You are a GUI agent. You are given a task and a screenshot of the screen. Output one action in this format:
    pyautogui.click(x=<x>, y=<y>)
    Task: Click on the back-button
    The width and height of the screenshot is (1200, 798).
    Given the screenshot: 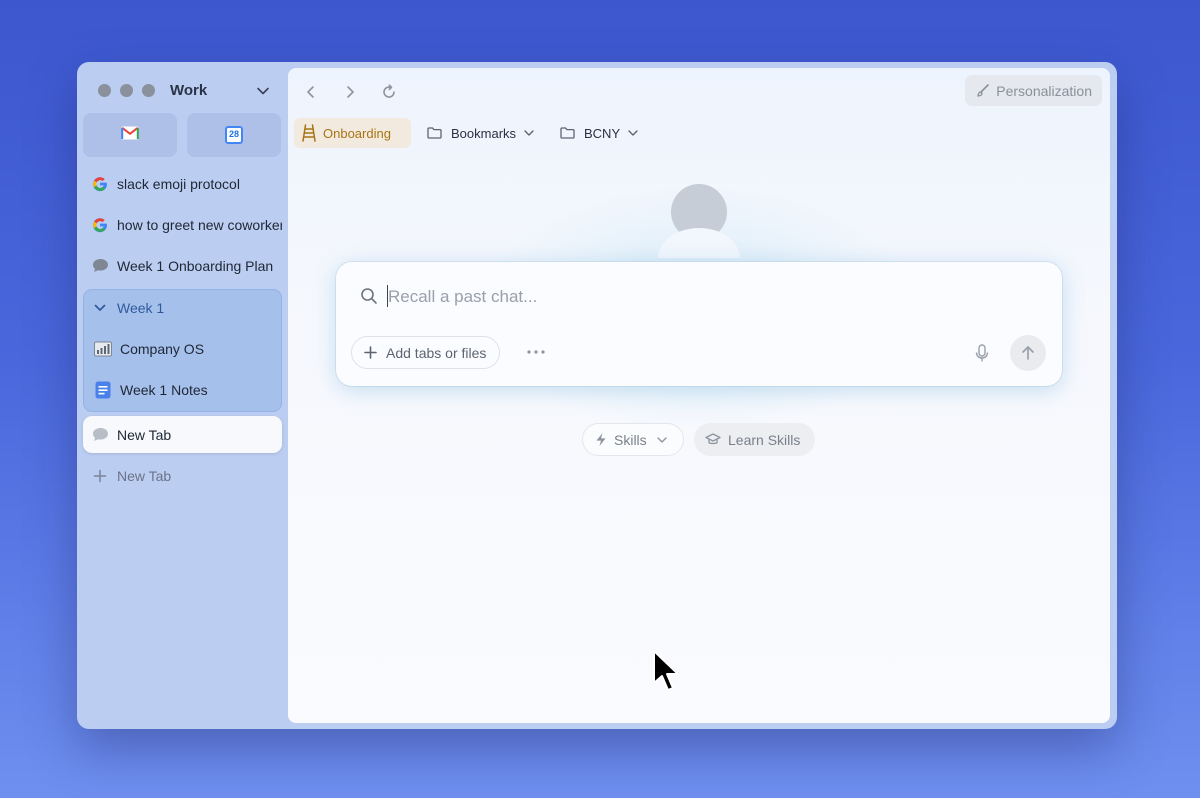 What is the action you would take?
    pyautogui.click(x=311, y=92)
    